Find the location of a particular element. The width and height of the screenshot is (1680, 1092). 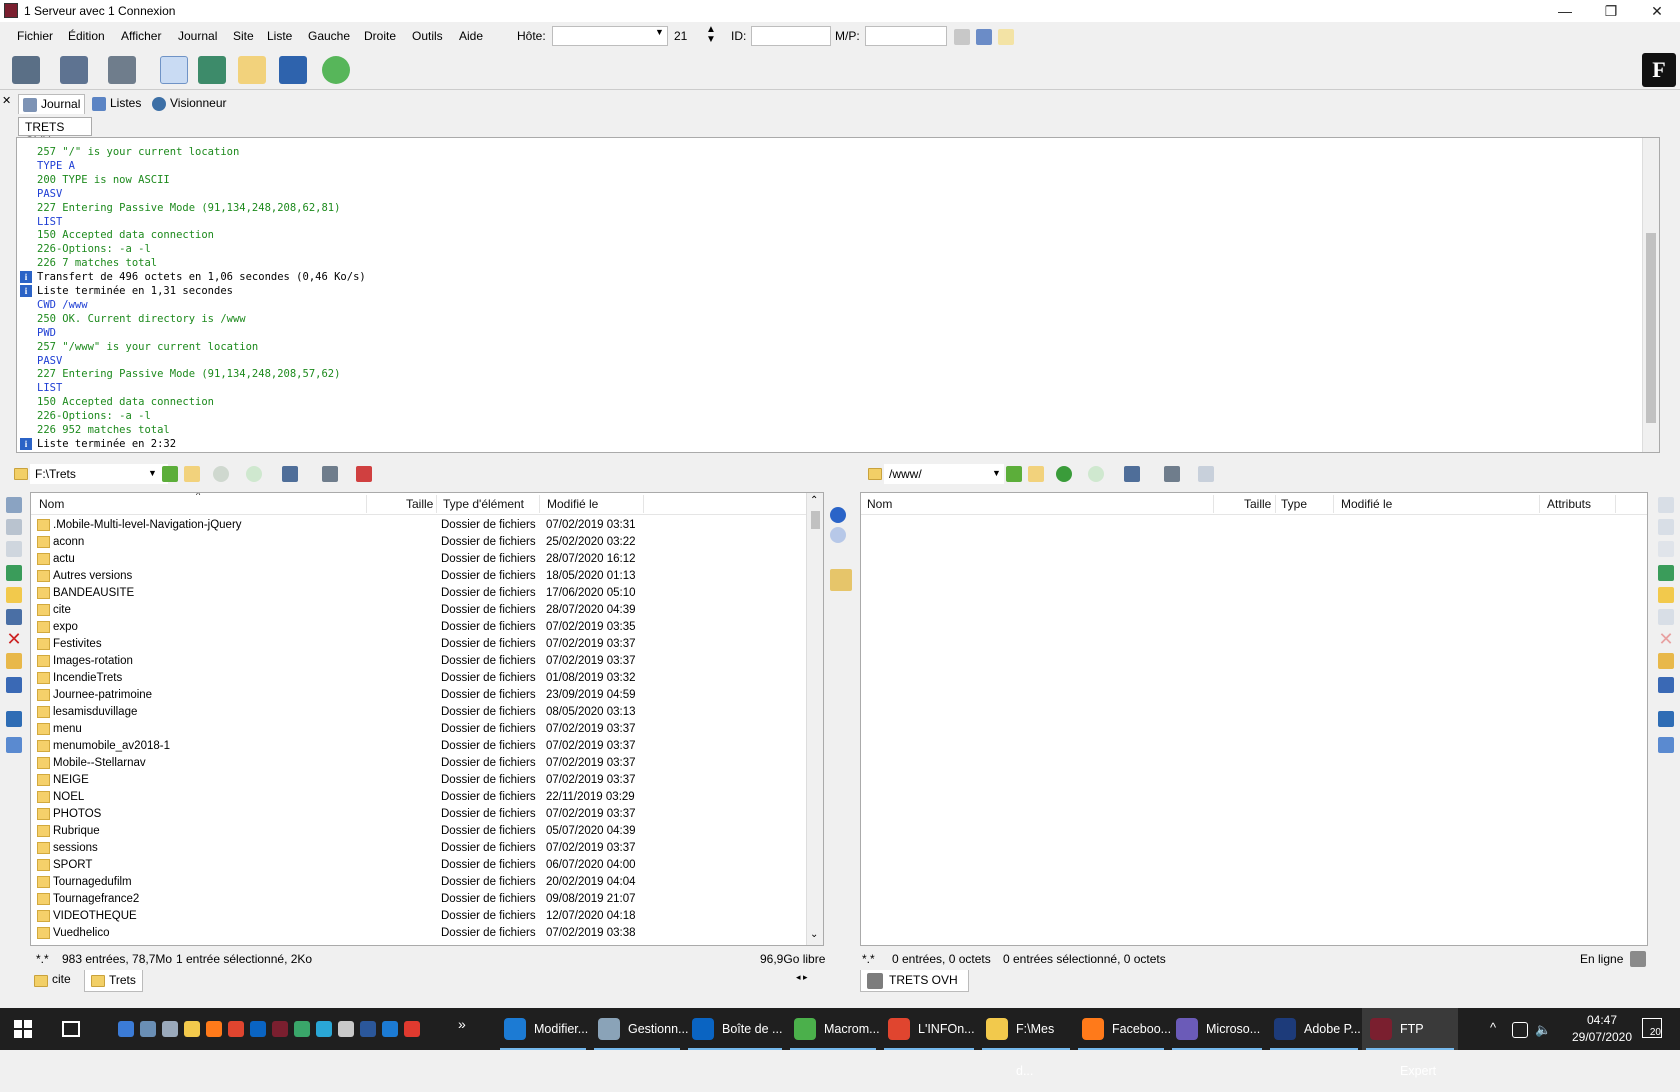

menu-outils: Outils is located at coordinates (427, 36).